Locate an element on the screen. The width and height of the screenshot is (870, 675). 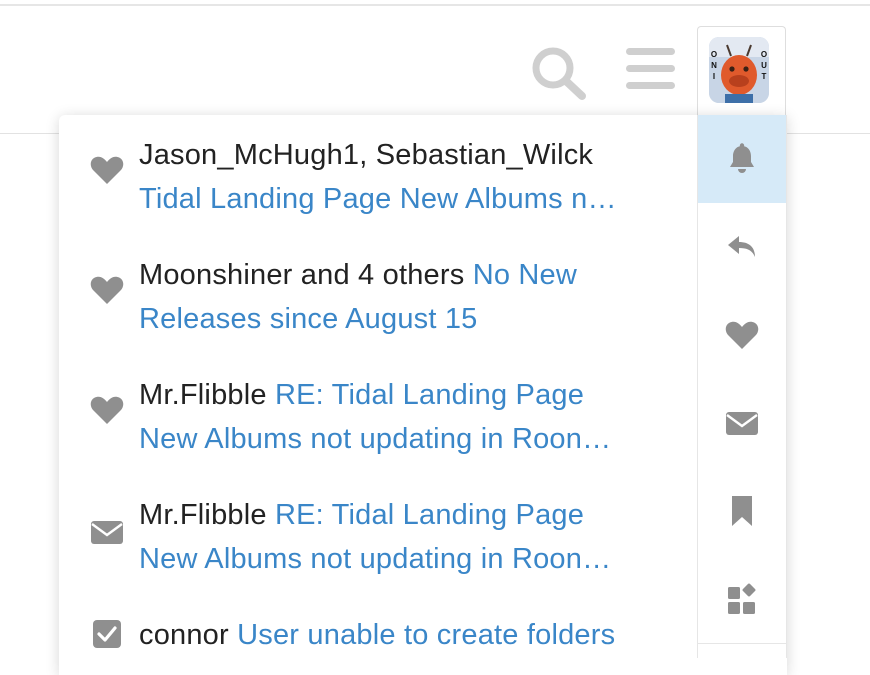
tab-notifications is located at coordinates (742, 159).